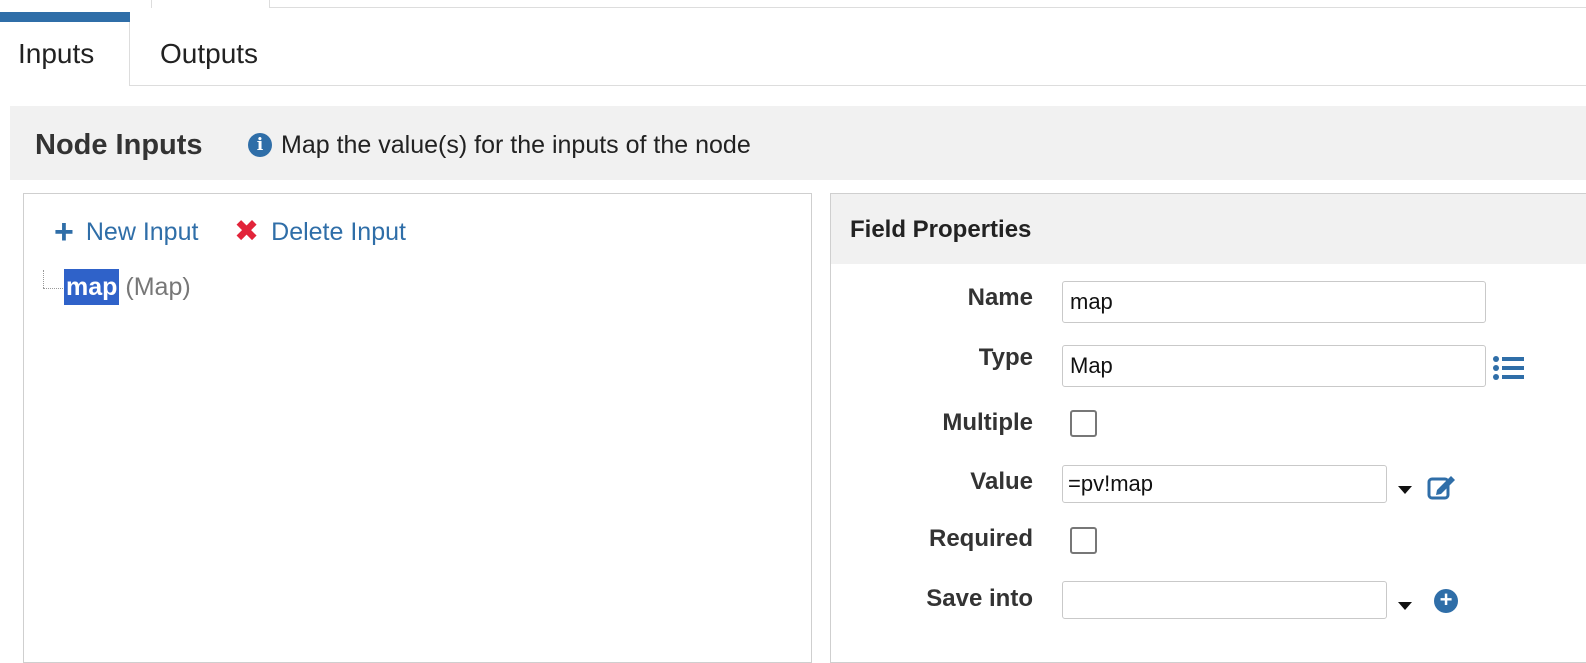 Image resolution: width=1586 pixels, height=663 pixels. Describe the element at coordinates (1274, 366) in the screenshot. I see `type-input` at that location.